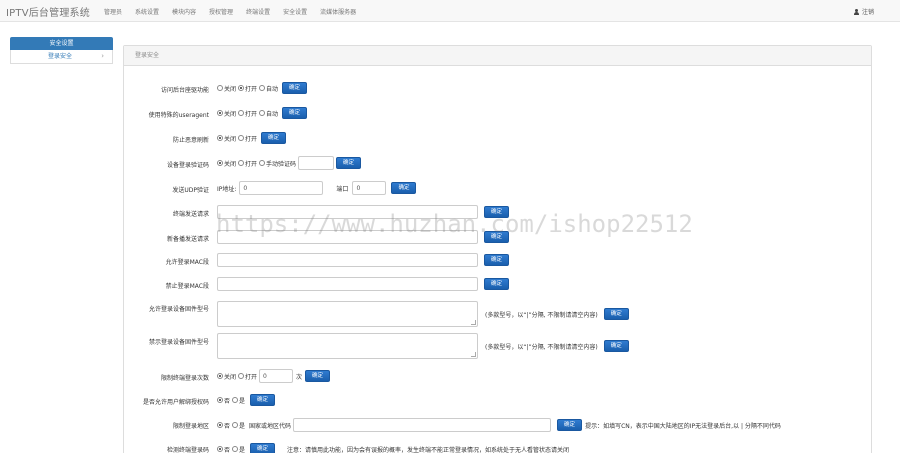 The image size is (900, 453). I want to click on deny-model-textarea, so click(347, 346).